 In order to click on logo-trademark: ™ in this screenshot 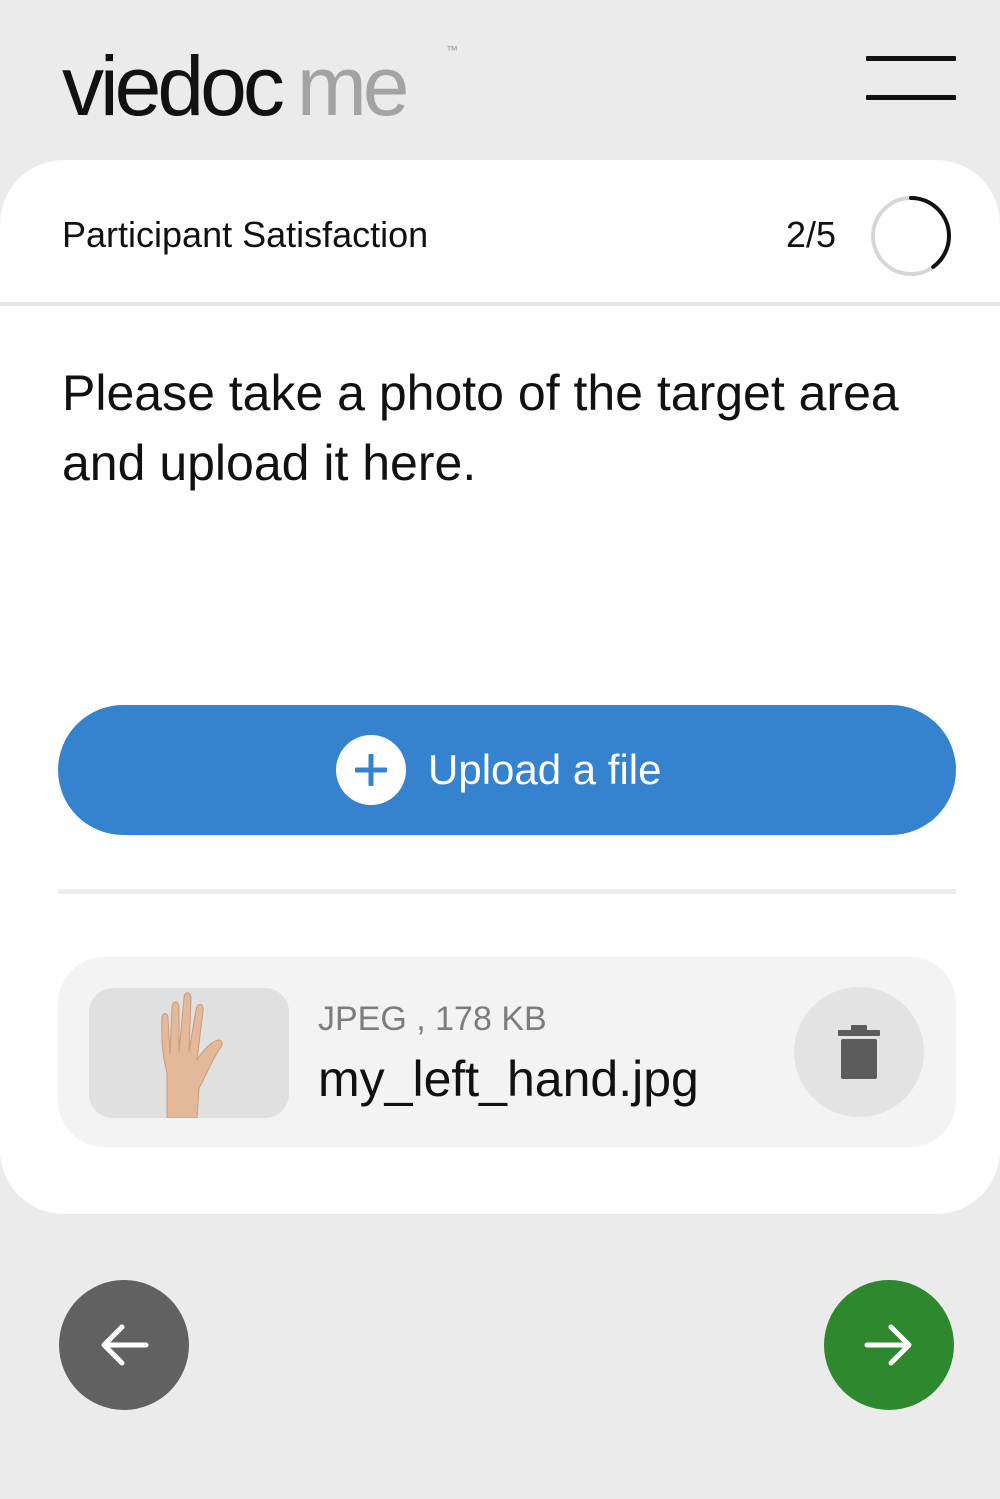, I will do `click(452, 50)`.